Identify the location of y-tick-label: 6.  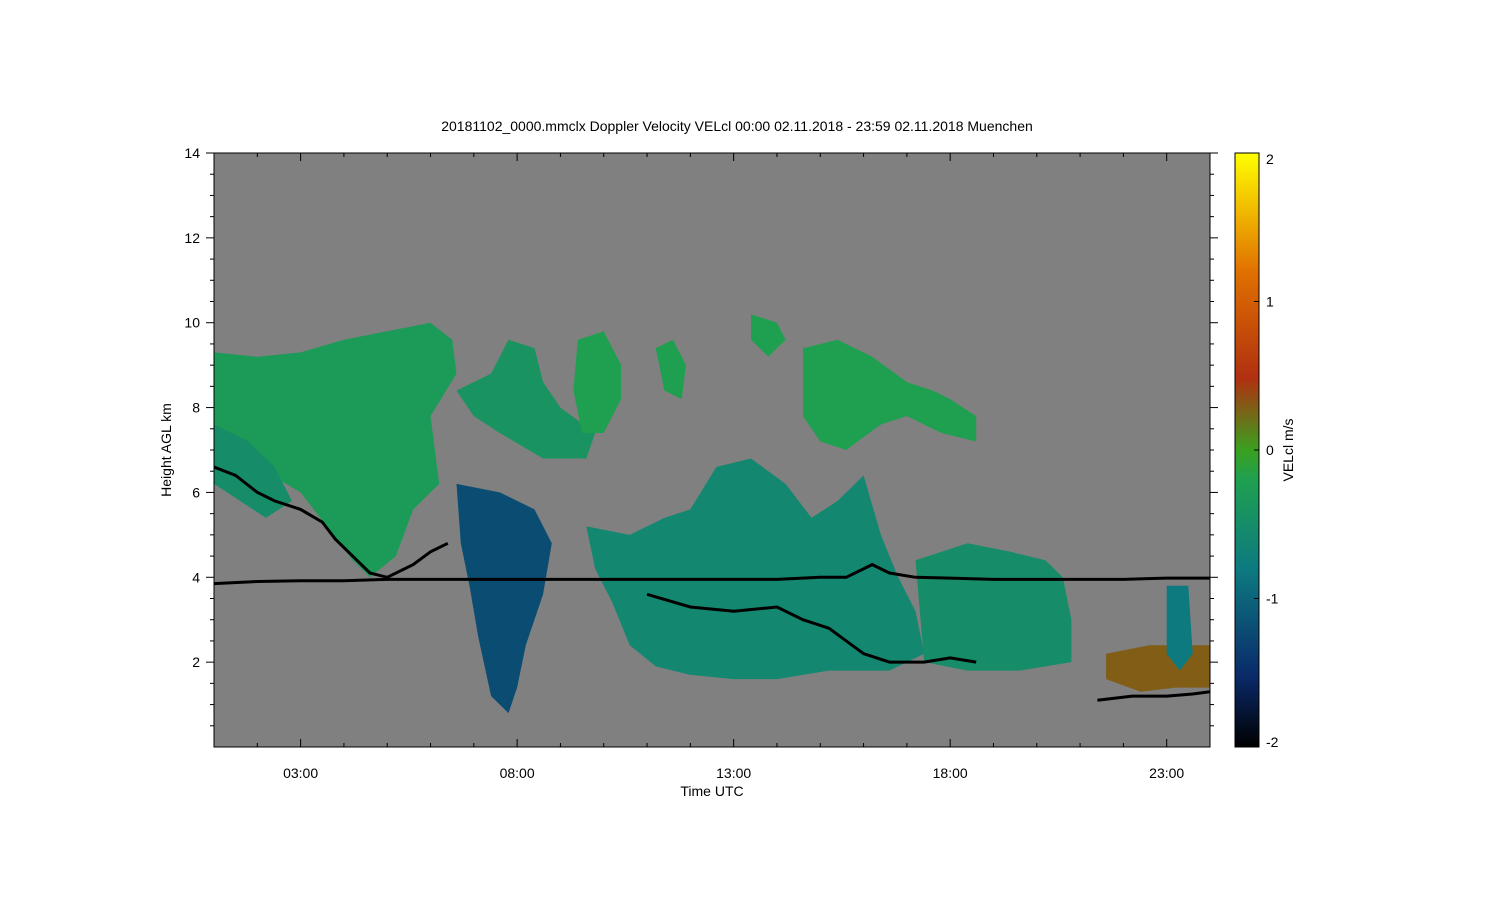
(196, 492).